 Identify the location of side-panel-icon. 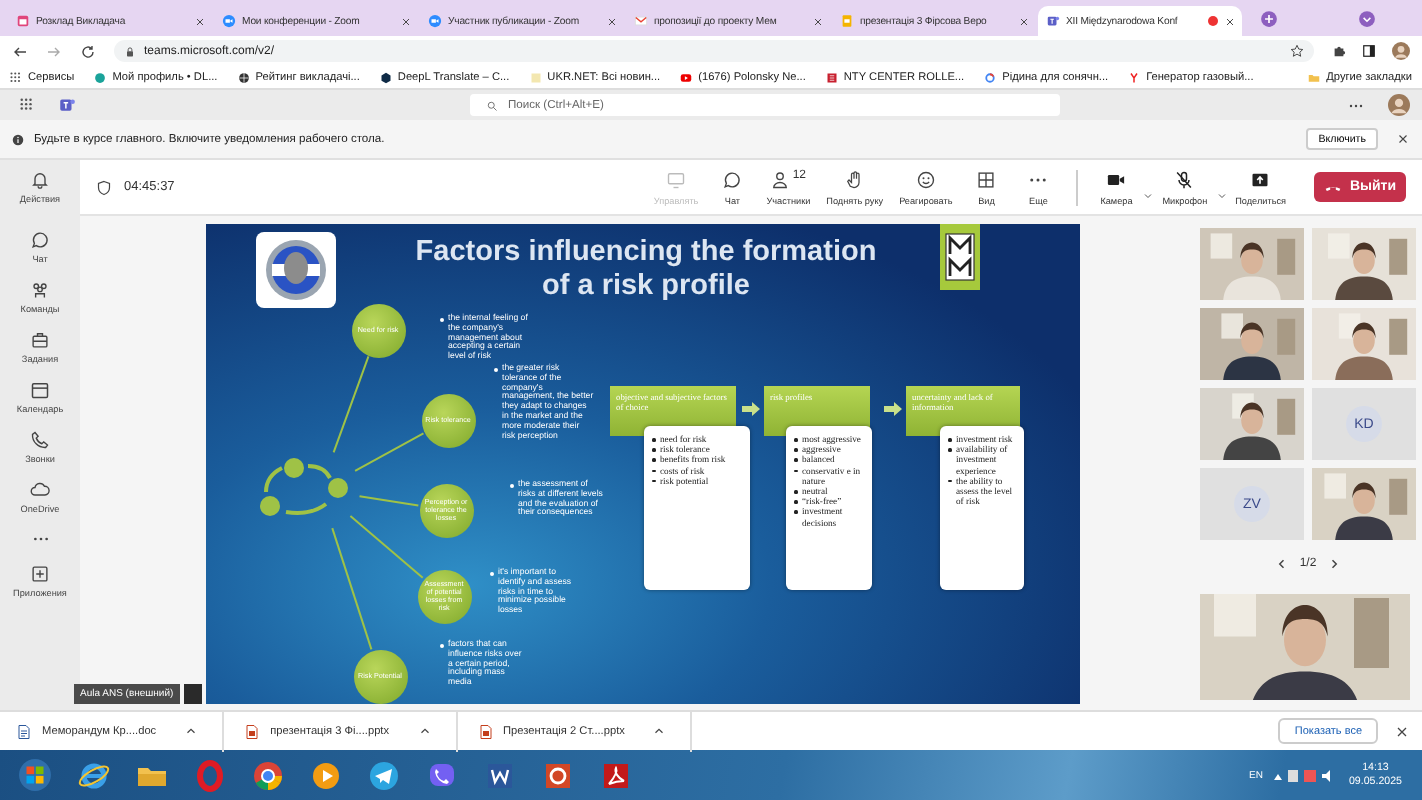
(1369, 51).